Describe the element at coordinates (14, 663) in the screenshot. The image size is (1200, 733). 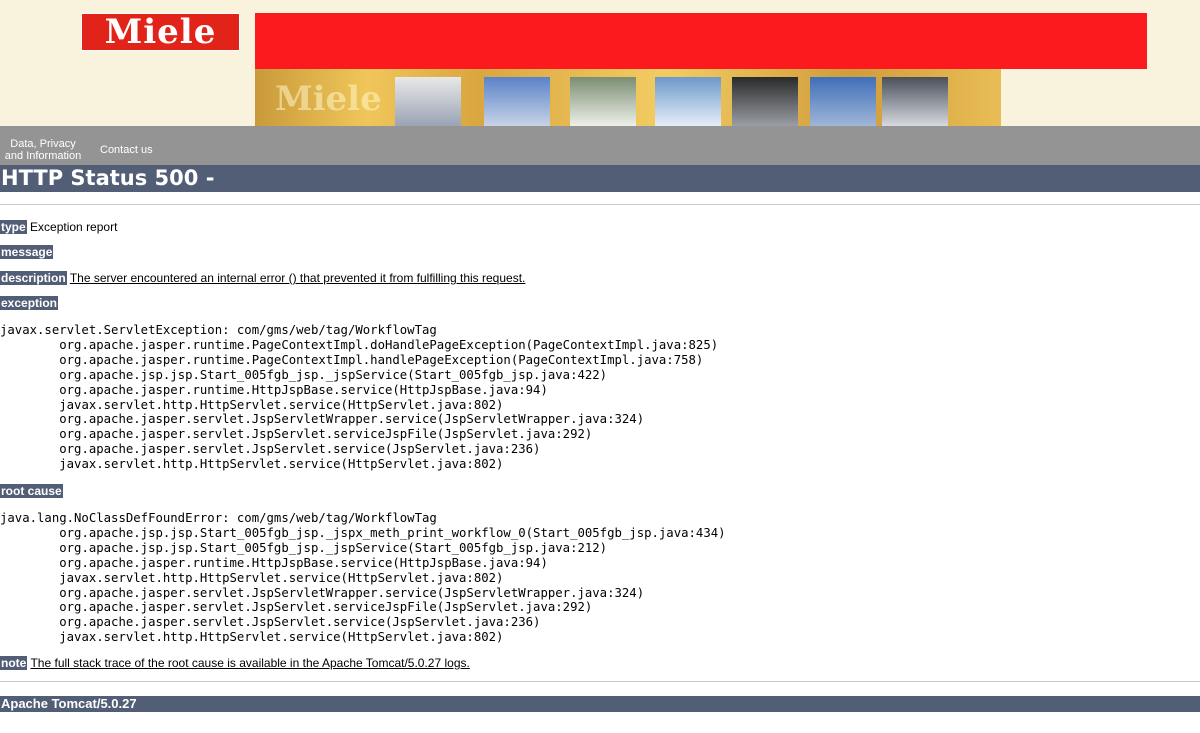
I see `note-label: note` at that location.